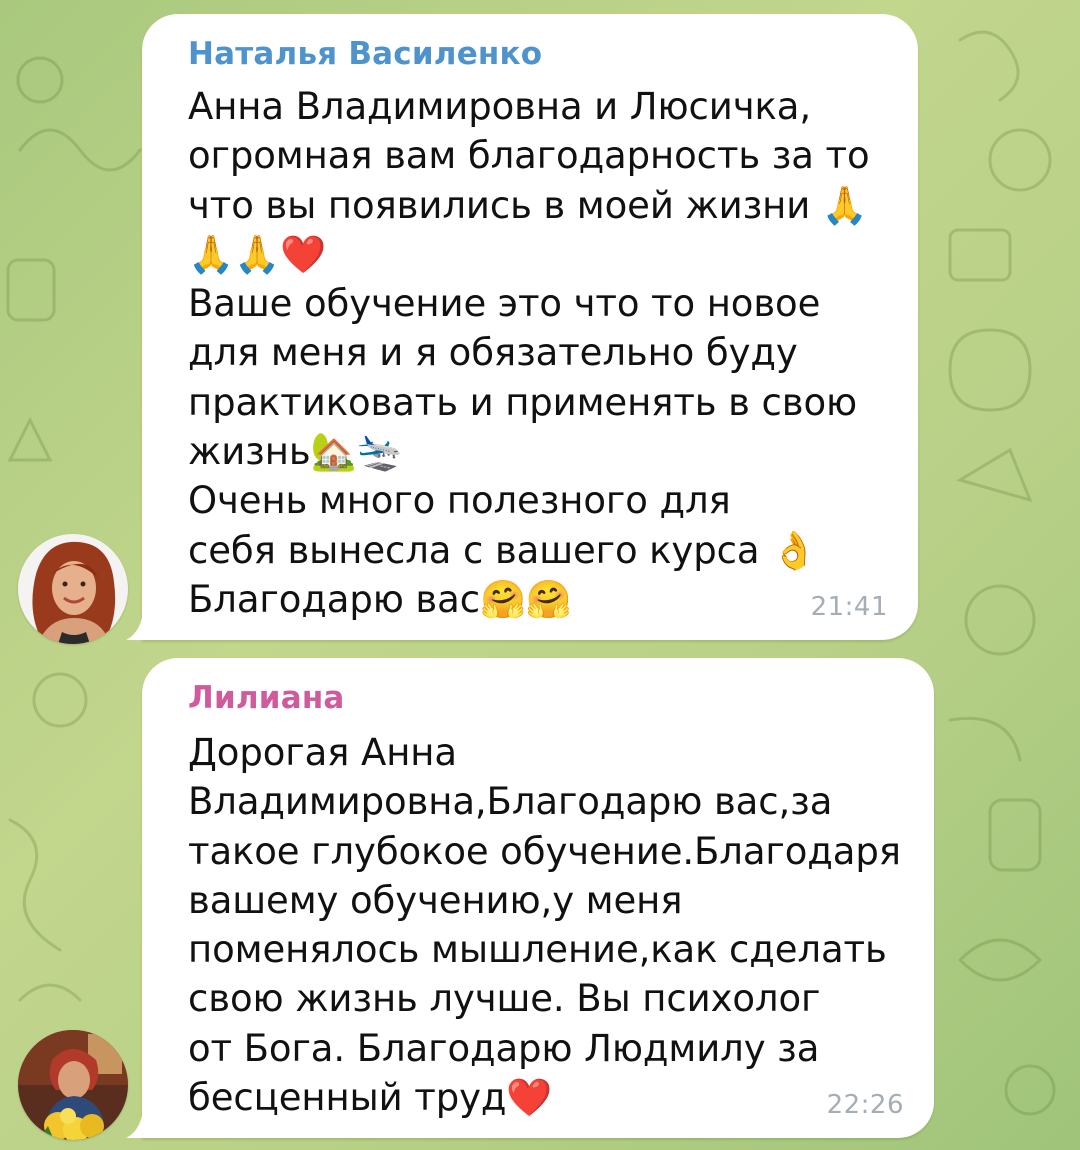  What do you see at coordinates (849, 607) in the screenshot?
I see `message-time: 21:41` at bounding box center [849, 607].